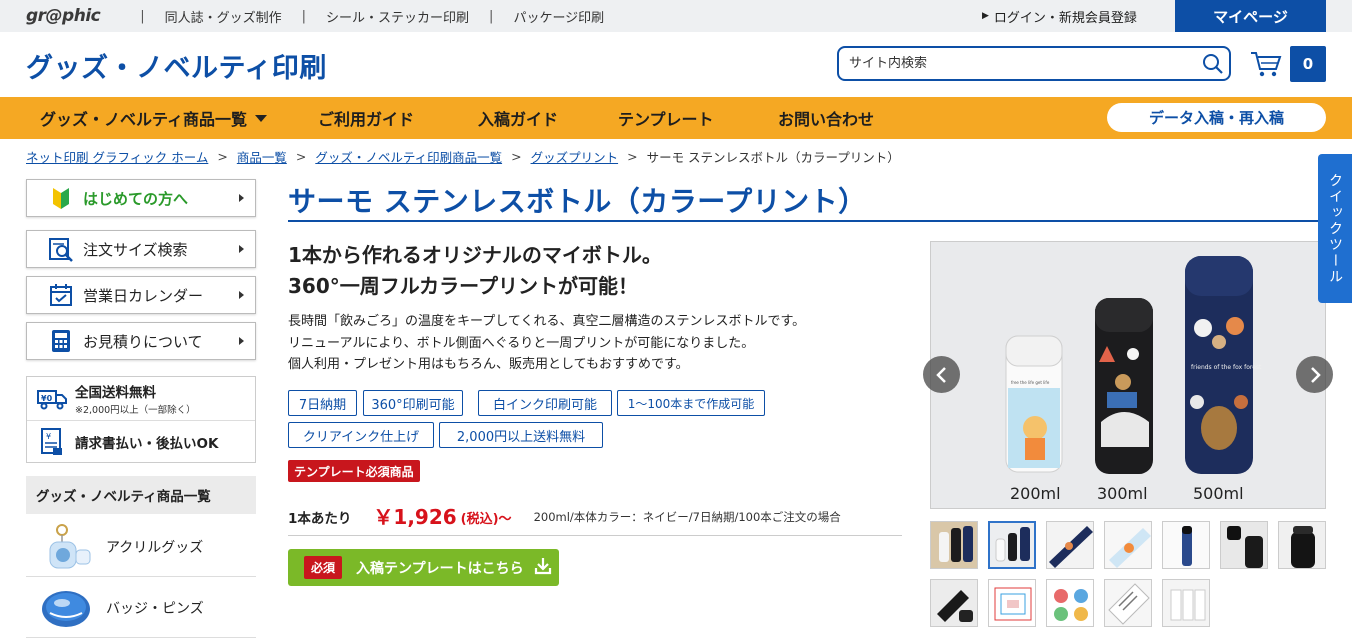 The width and height of the screenshot is (1352, 642). What do you see at coordinates (475, 255) in the screenshot?
I see `catchcopy-line: 1本から作れるオリジナルのマイボトル。` at bounding box center [475, 255].